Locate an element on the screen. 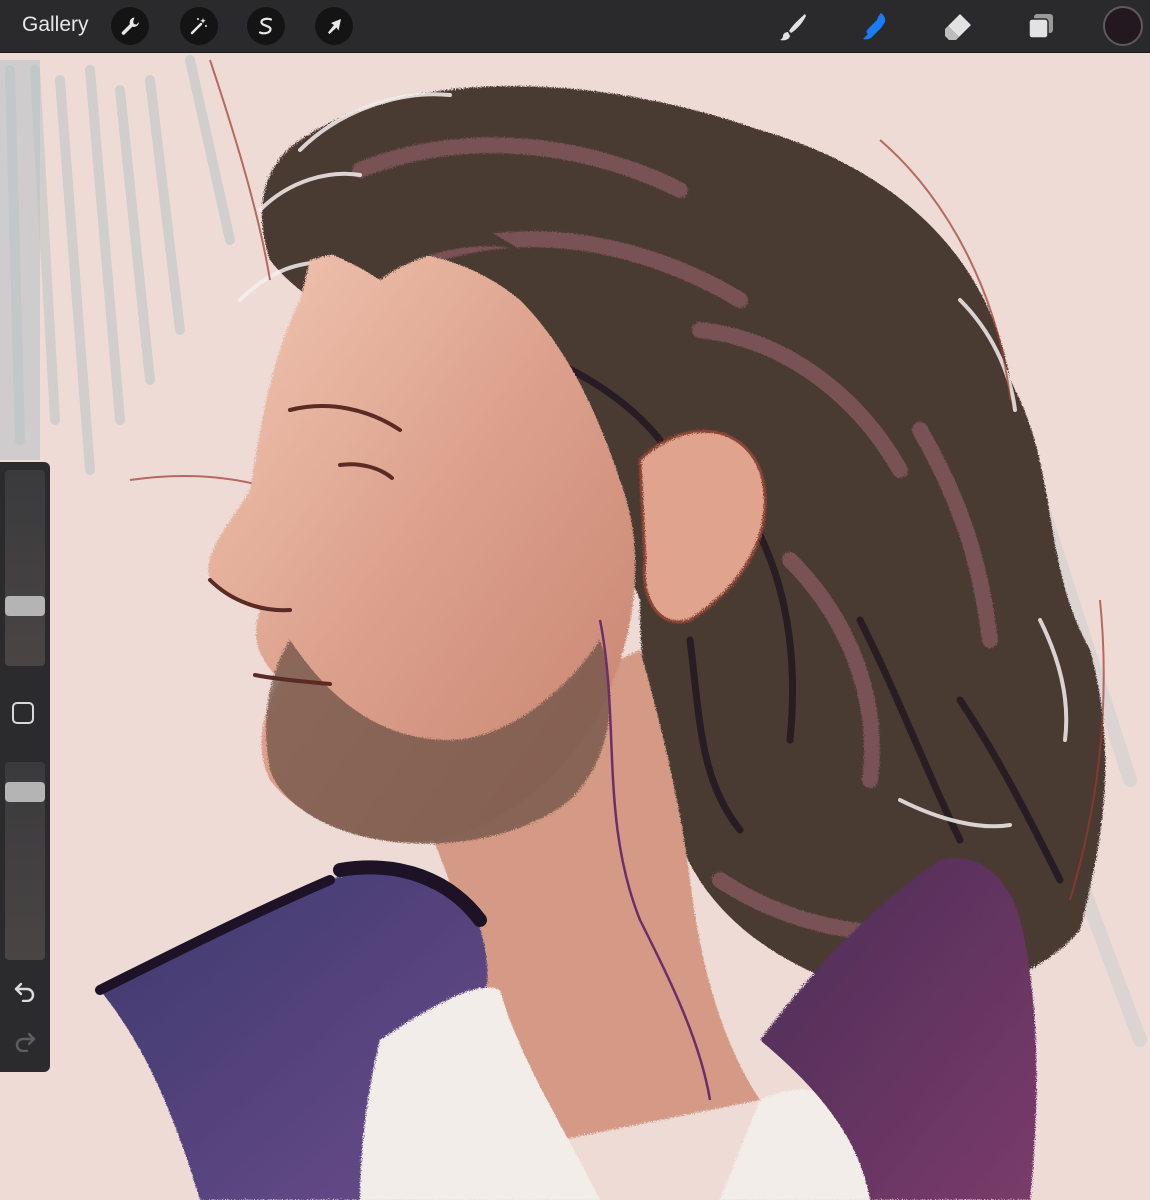 The width and height of the screenshot is (1150, 1200). left-sidebar is located at coordinates (25, 767).